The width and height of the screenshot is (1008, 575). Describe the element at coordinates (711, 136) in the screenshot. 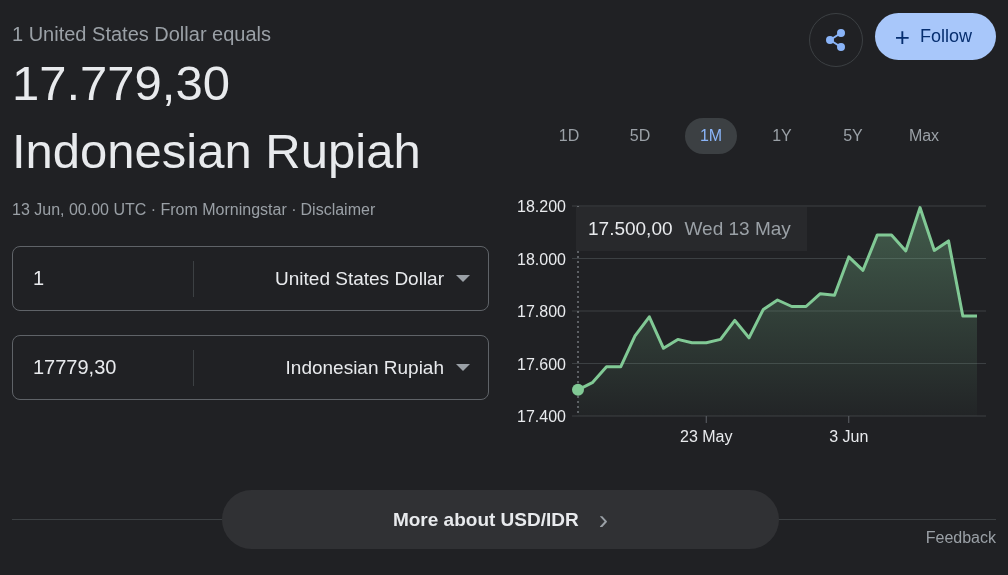

I see `range-tab: 1M` at that location.